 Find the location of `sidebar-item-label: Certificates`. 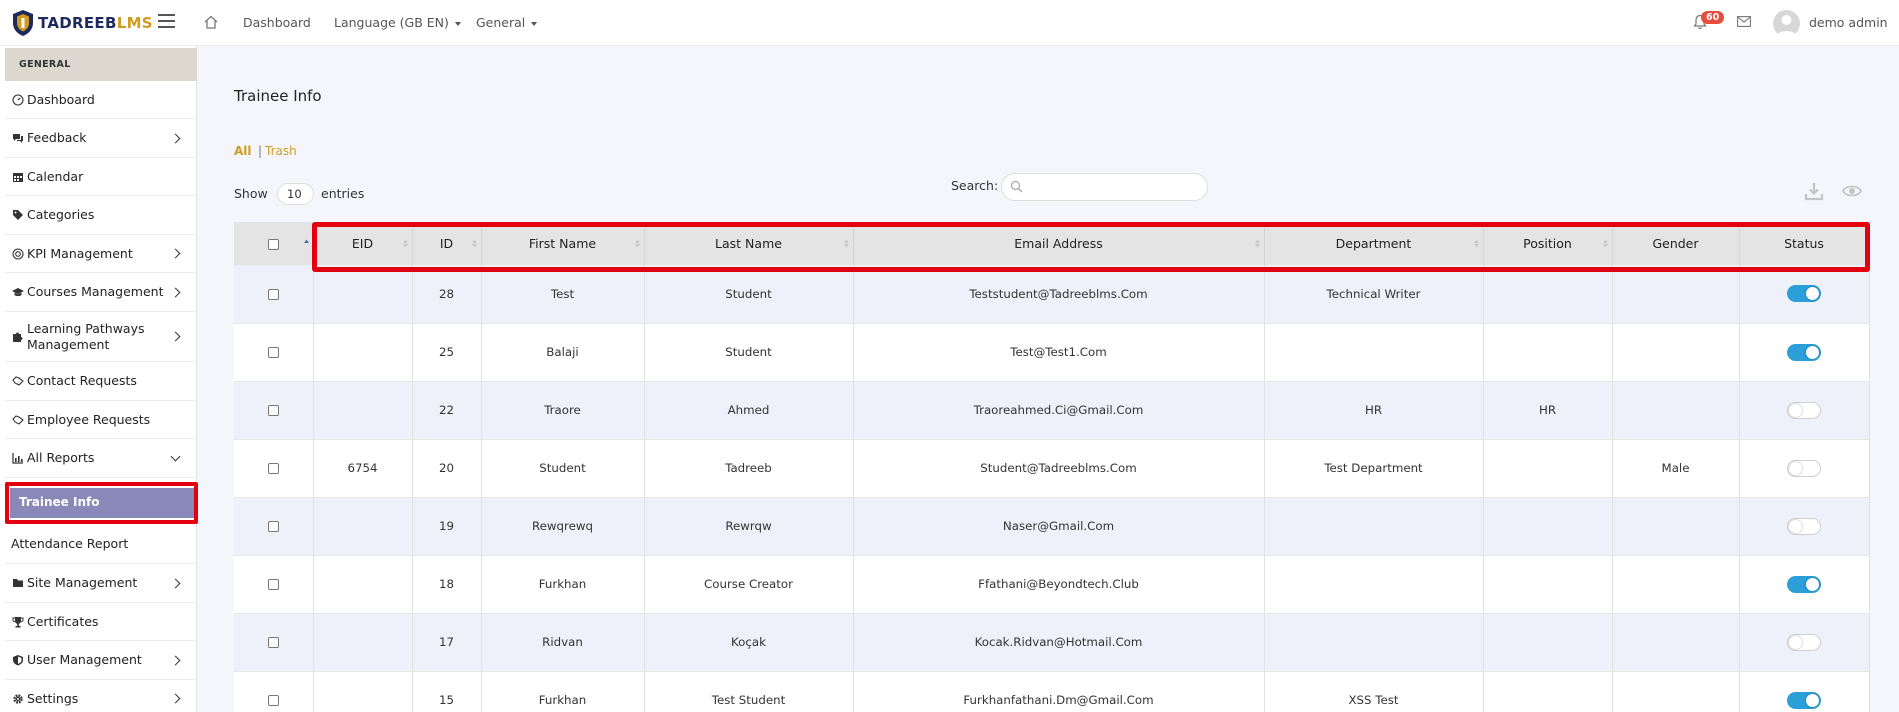

sidebar-item-label: Certificates is located at coordinates (63, 621).